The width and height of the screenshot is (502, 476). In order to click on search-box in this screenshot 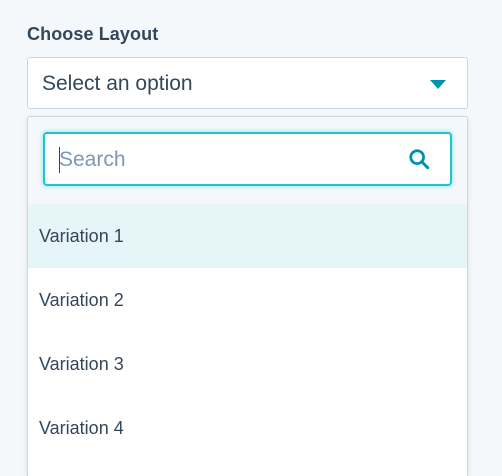, I will do `click(247, 159)`.